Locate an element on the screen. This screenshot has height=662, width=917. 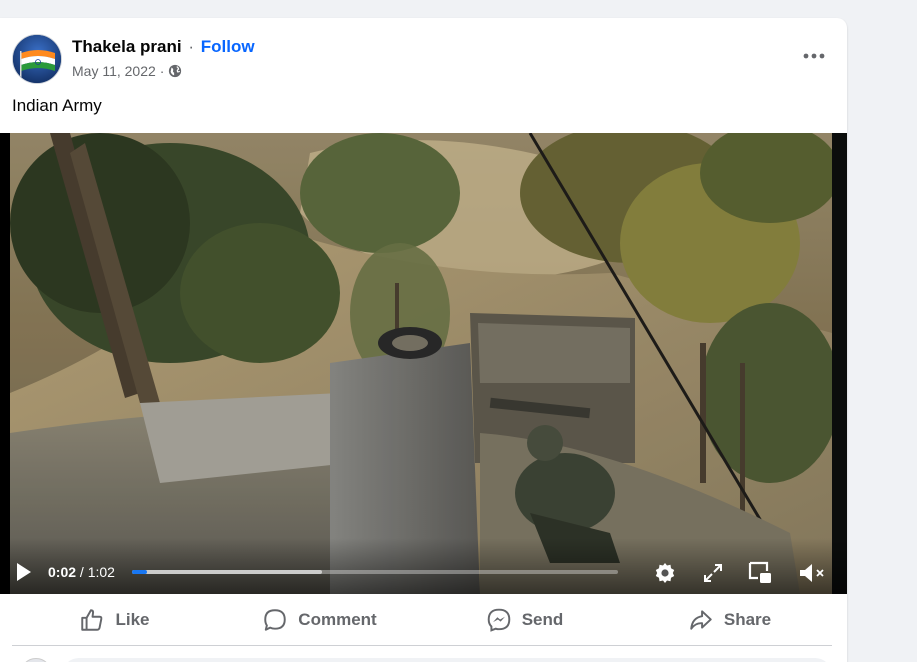
muted-volume-icon is located at coordinates (812, 573).